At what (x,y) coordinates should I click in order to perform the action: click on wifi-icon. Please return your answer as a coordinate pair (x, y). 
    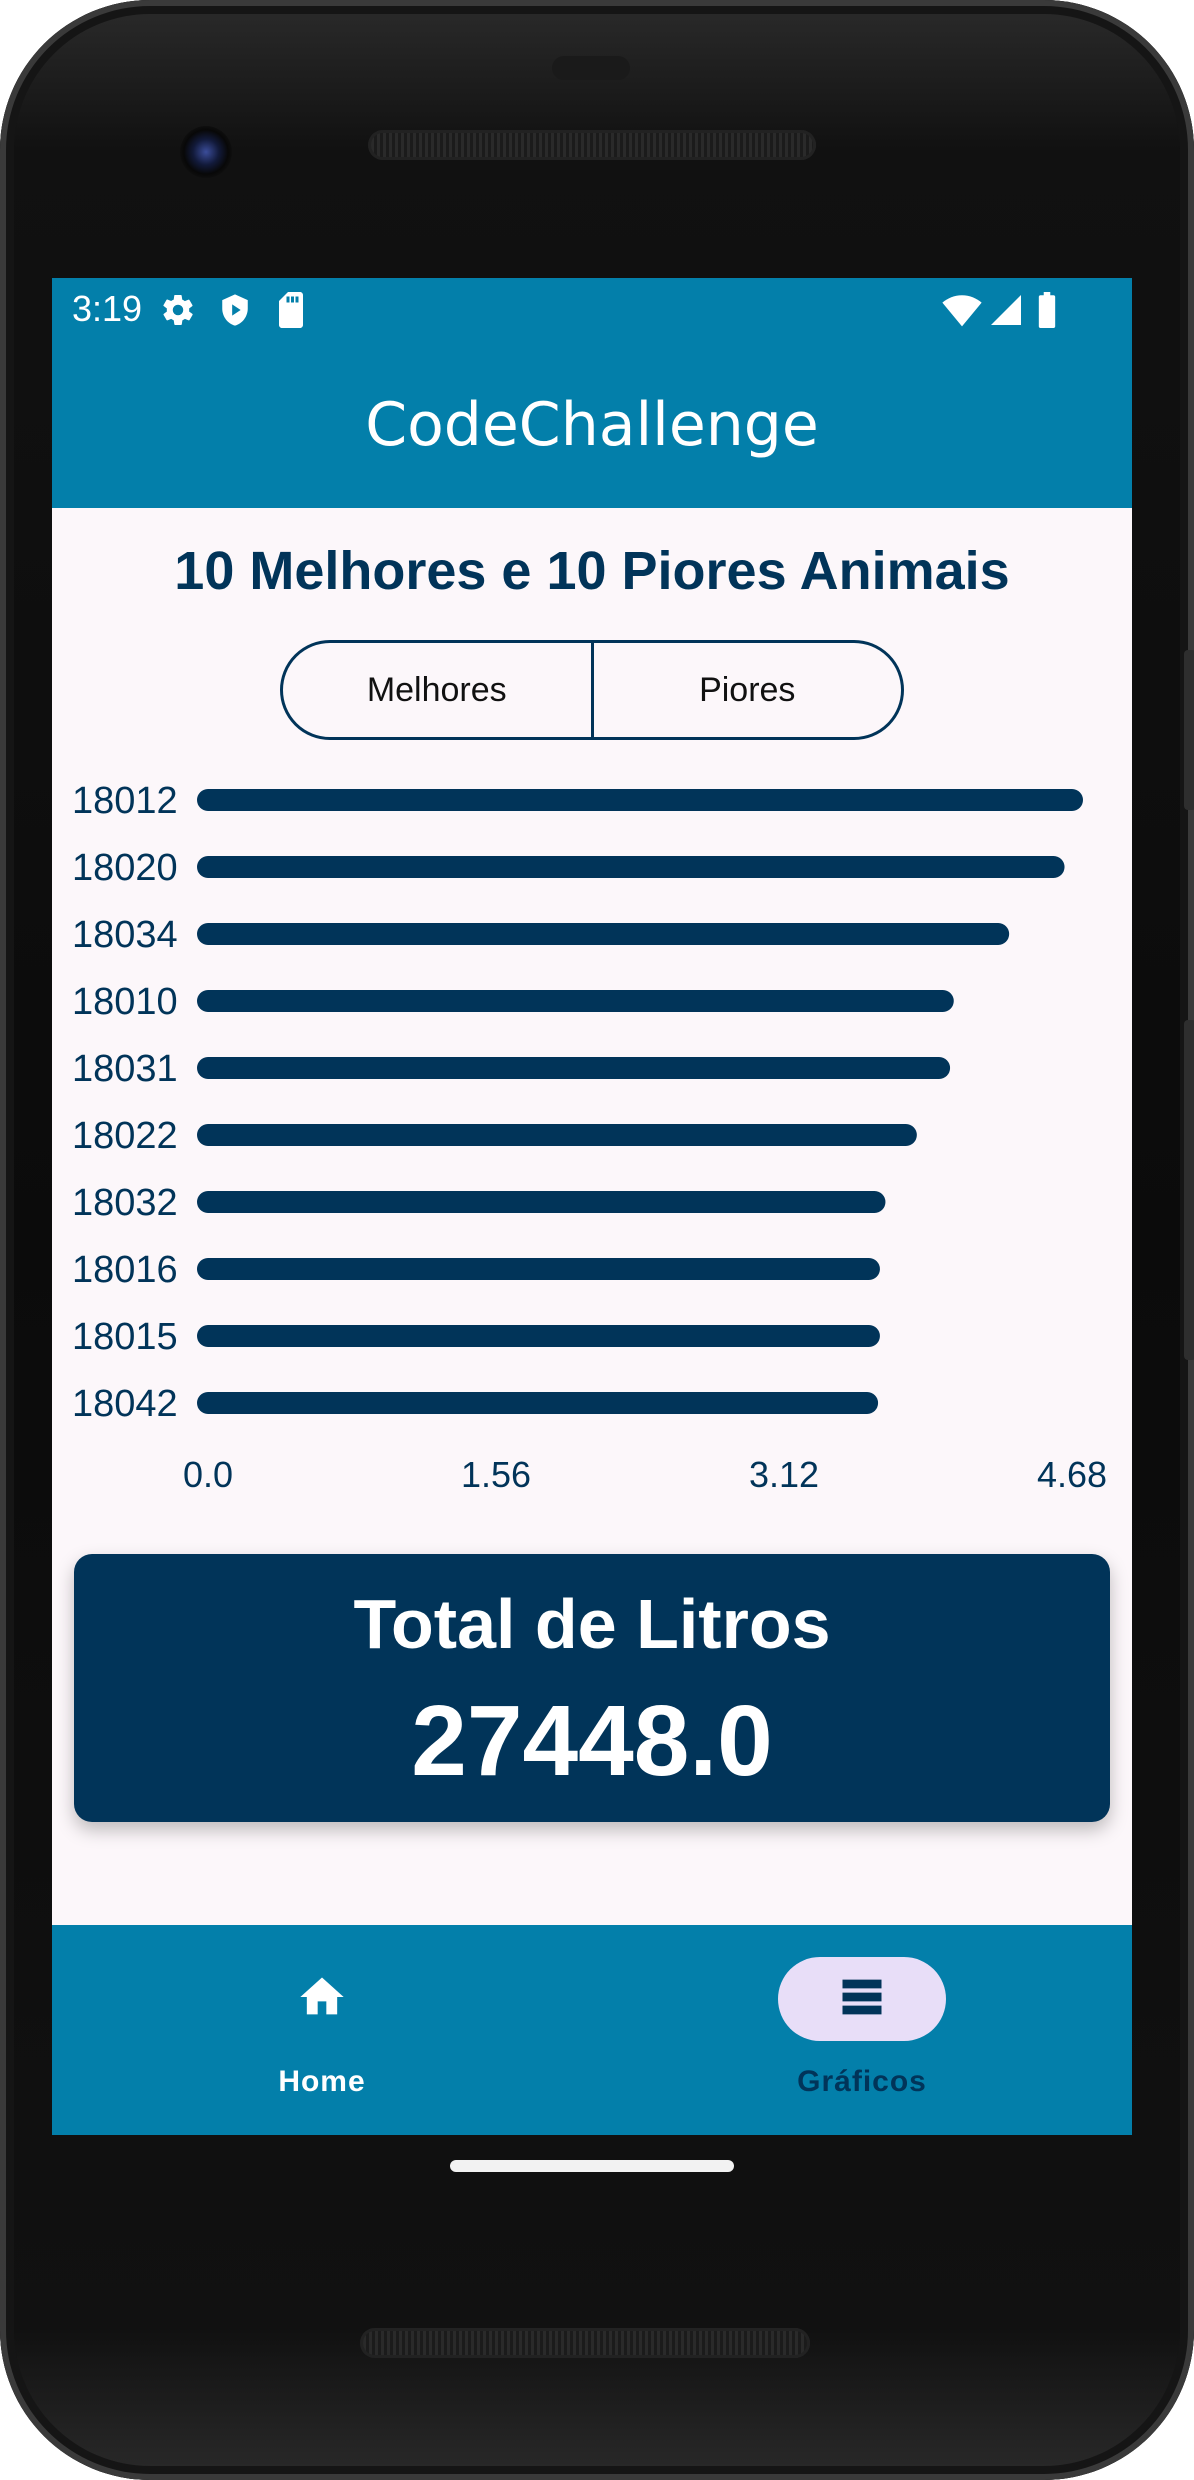
    Looking at the image, I should click on (962, 314).